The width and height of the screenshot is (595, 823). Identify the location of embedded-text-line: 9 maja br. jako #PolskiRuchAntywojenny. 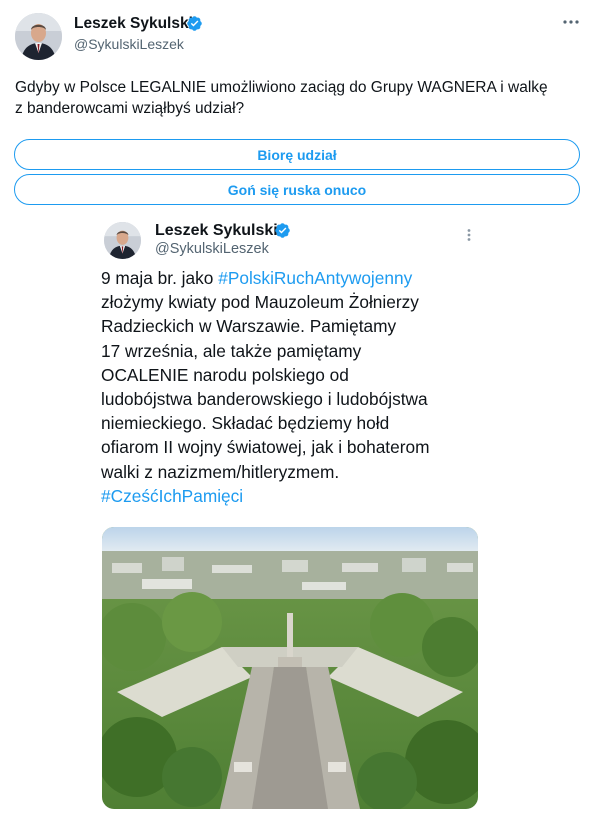
(293, 278).